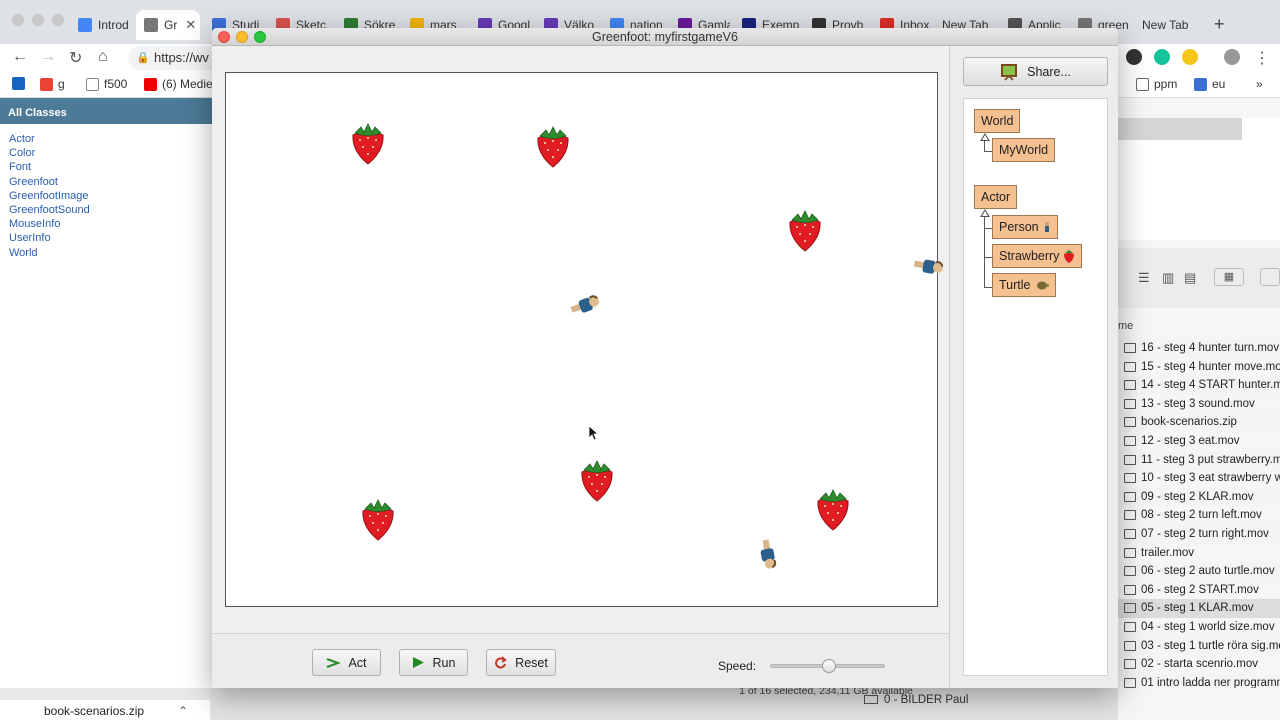 This screenshot has width=1280, height=720. I want to click on profile-avatar, so click(1232, 57).